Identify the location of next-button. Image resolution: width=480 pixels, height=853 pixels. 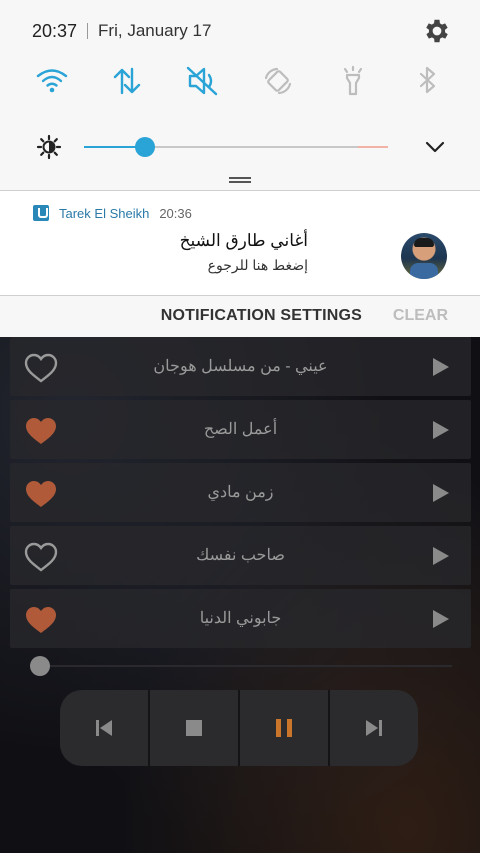
(374, 728).